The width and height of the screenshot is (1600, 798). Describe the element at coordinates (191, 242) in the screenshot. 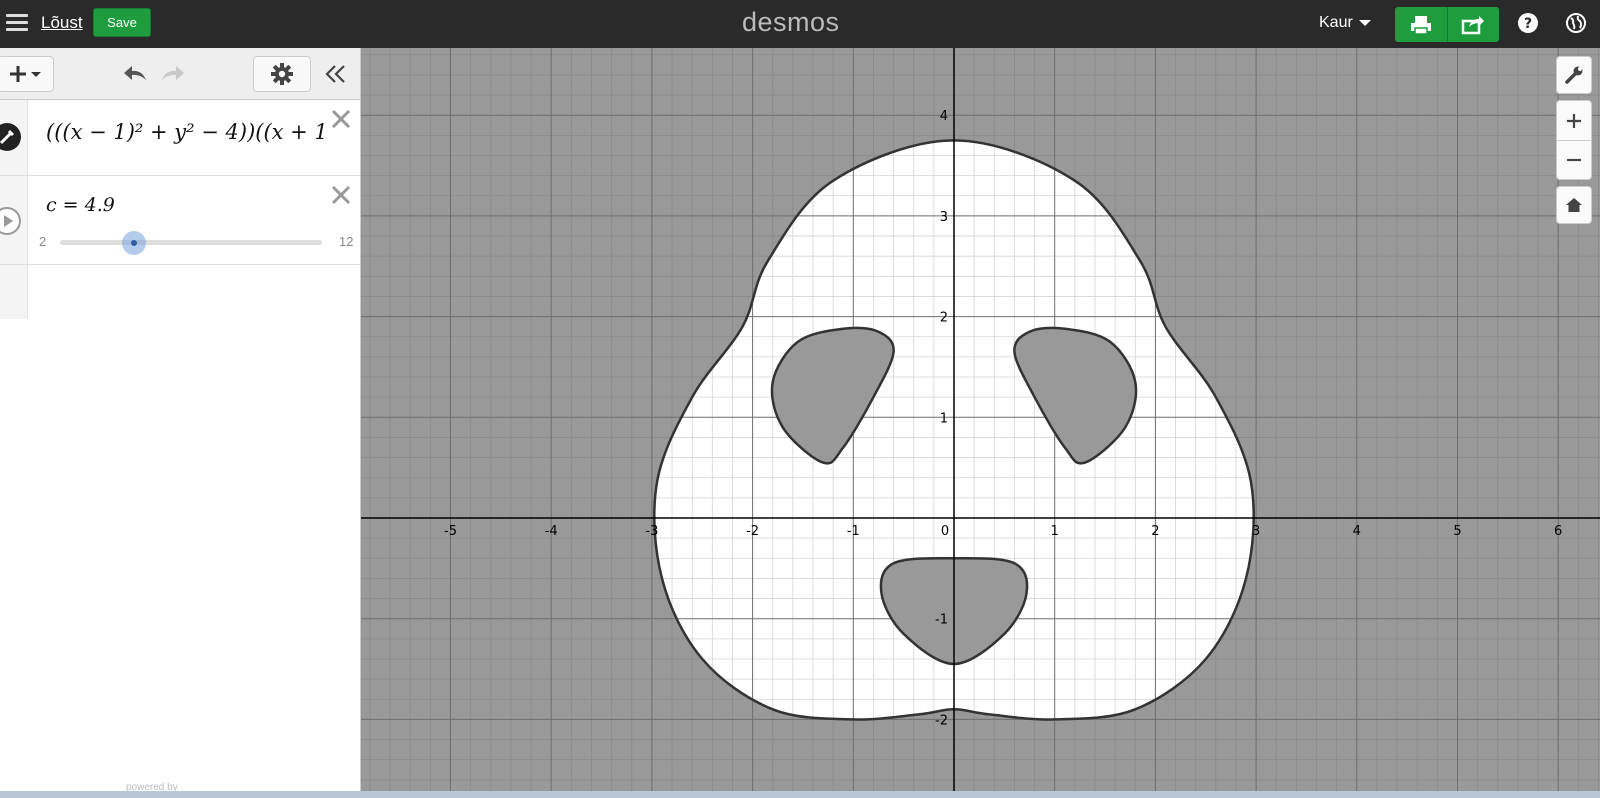

I see `slider-track` at that location.